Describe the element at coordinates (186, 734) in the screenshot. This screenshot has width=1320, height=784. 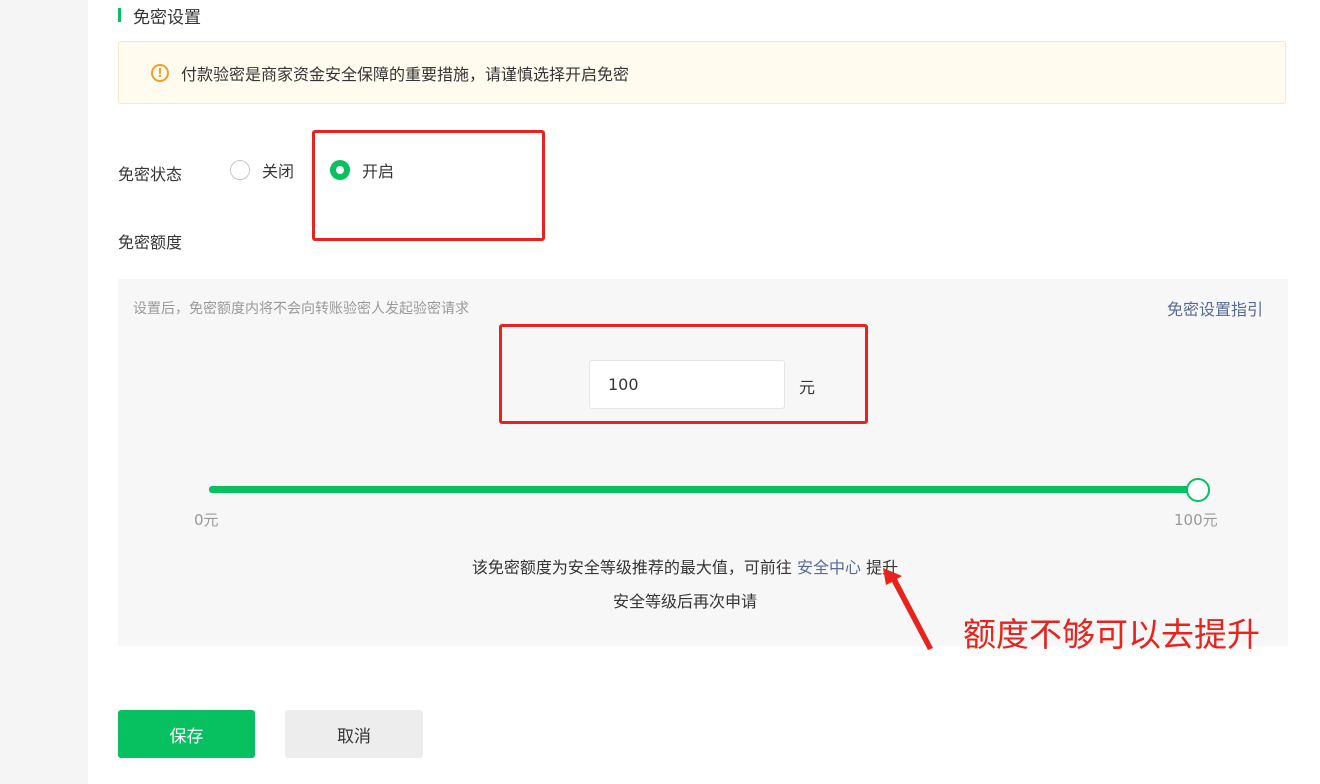
I see `save-button: 保存` at that location.